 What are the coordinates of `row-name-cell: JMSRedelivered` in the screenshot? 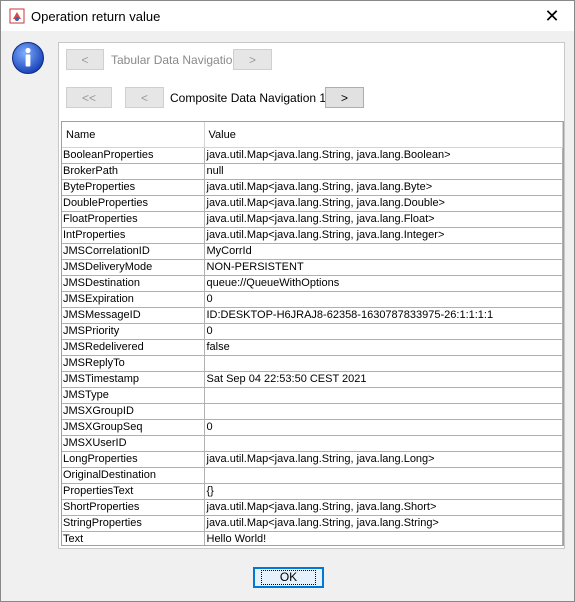 It's located at (133, 347).